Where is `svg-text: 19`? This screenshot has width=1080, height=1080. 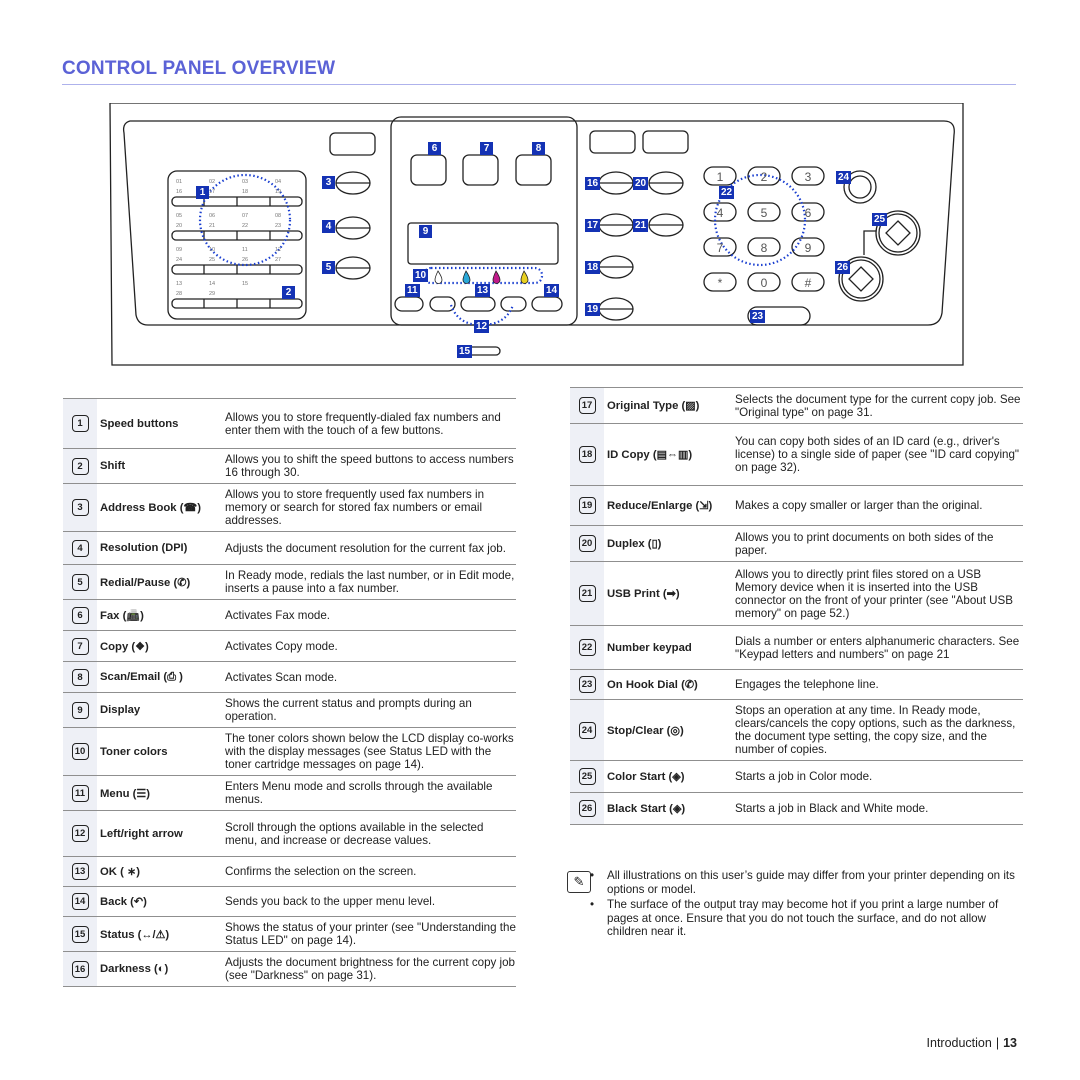 svg-text: 19 is located at coordinates (278, 192).